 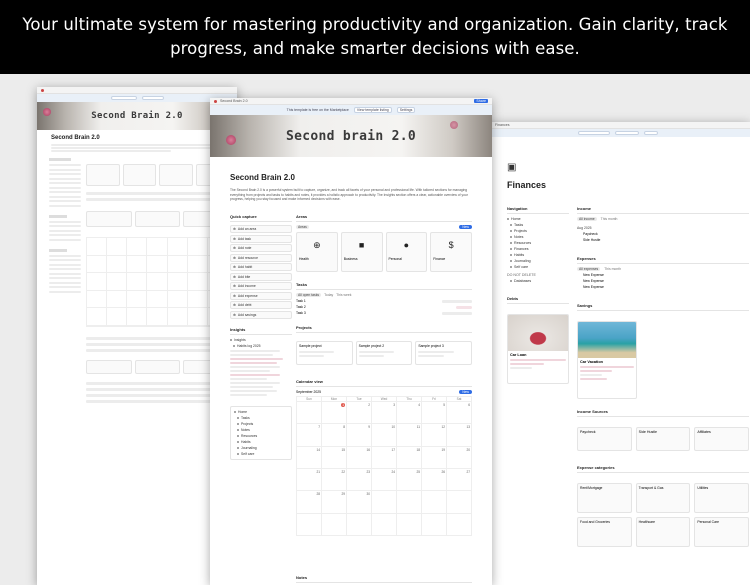 What do you see at coordinates (384, 457) in the screenshot?
I see `calendar-day-cell: 17` at bounding box center [384, 457].